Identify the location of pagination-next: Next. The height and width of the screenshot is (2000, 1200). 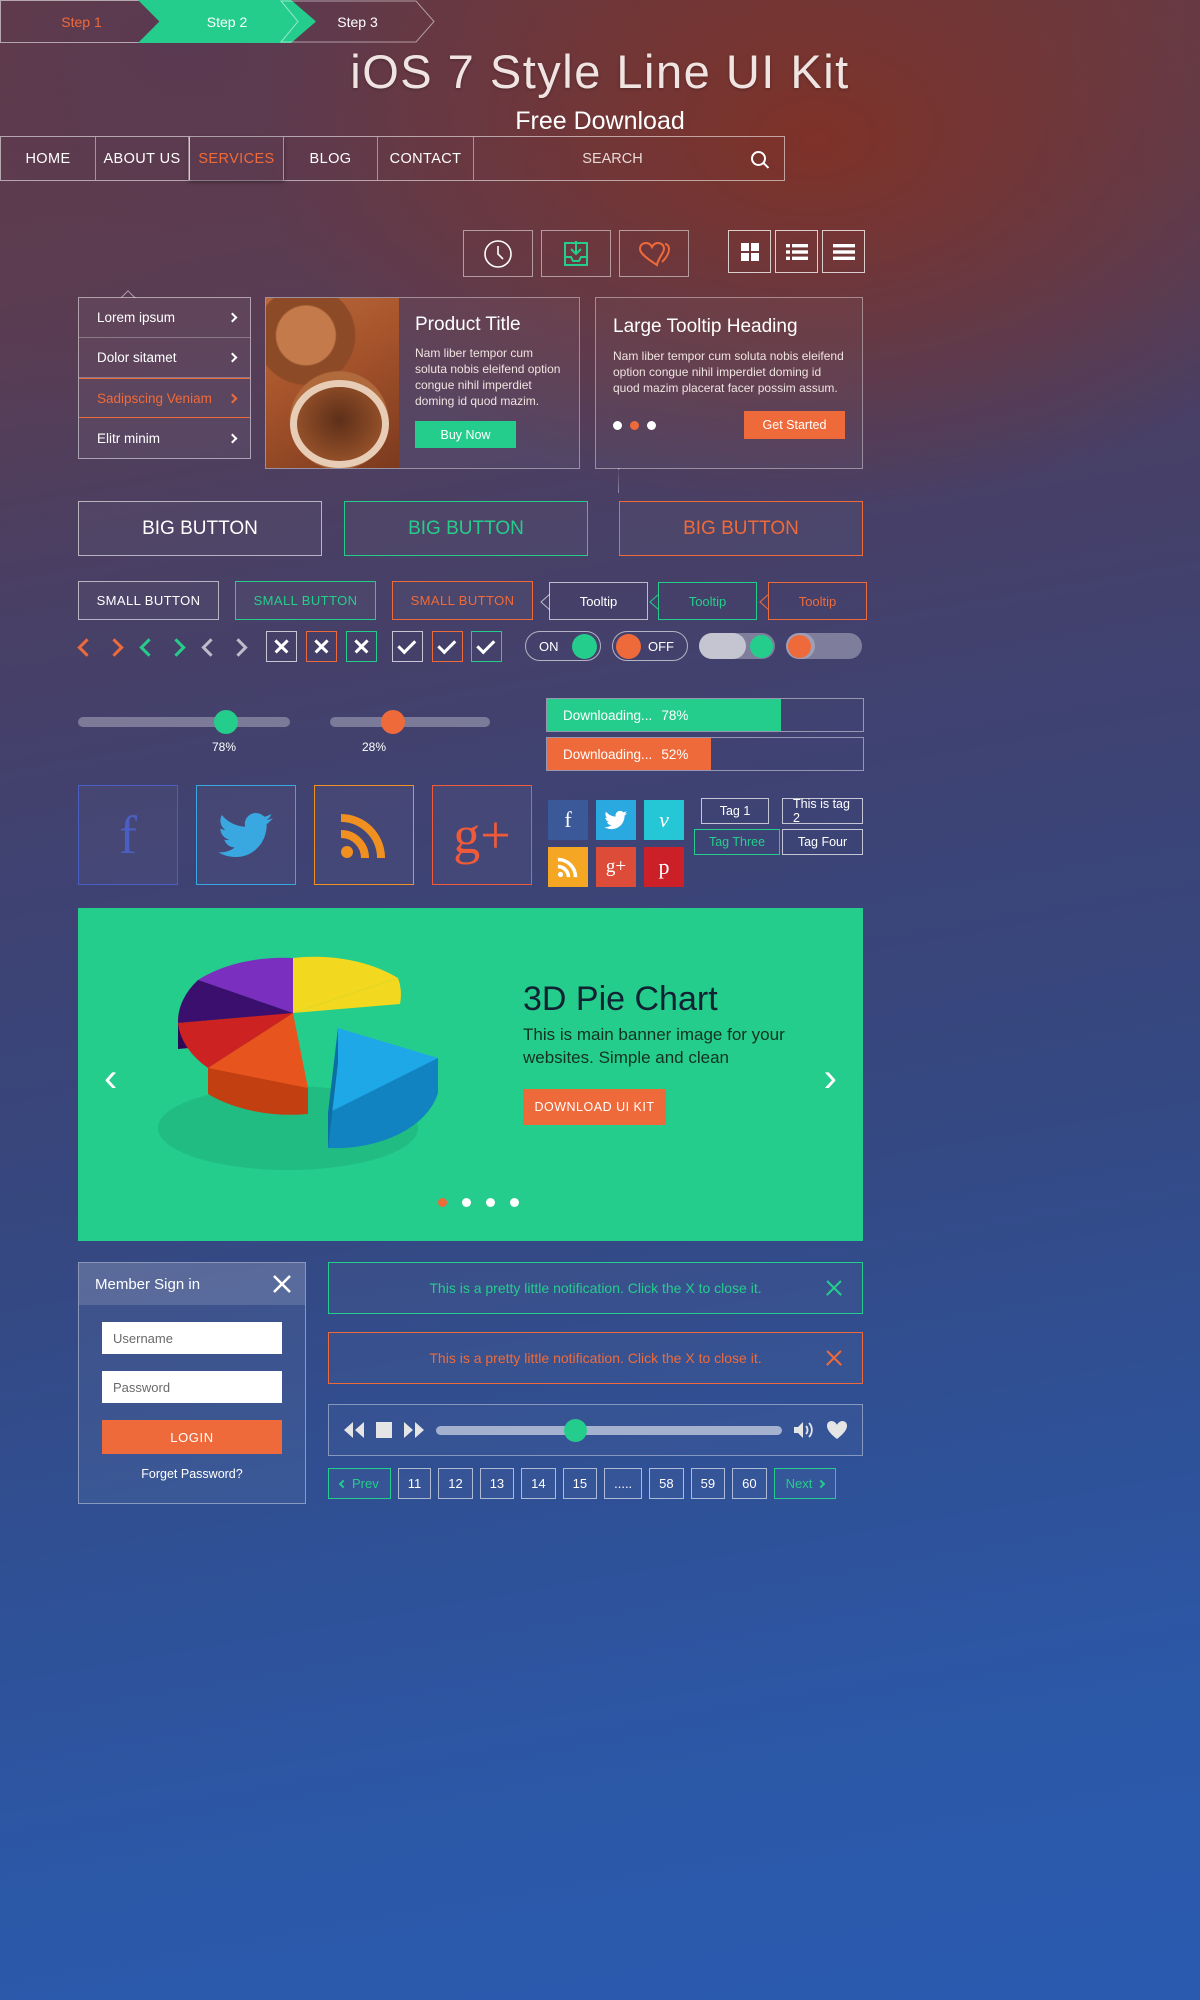
(805, 1483).